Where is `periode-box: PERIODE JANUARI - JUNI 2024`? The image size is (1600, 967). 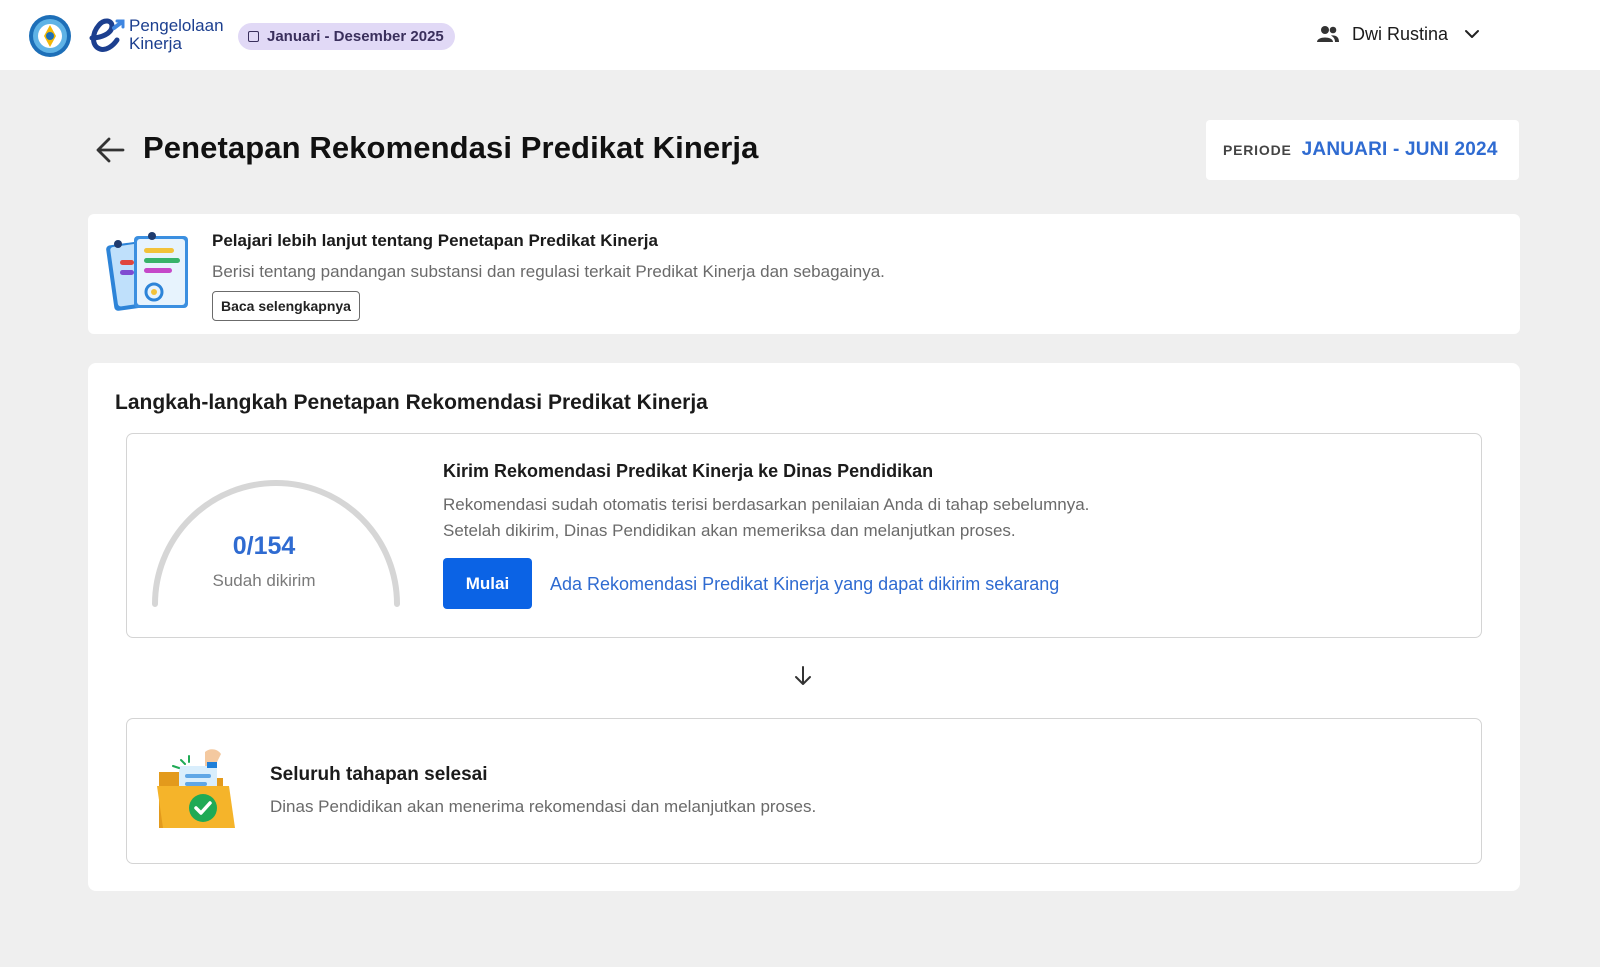
periode-box: PERIODE JANUARI - JUNI 2024 is located at coordinates (1362, 150).